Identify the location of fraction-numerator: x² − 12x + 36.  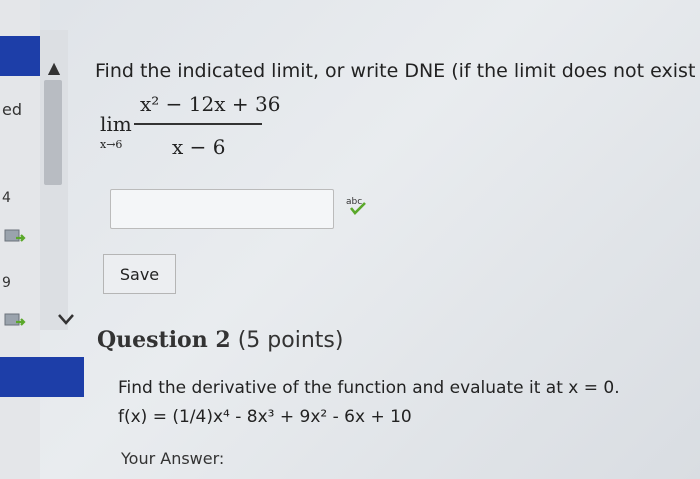
(210, 104).